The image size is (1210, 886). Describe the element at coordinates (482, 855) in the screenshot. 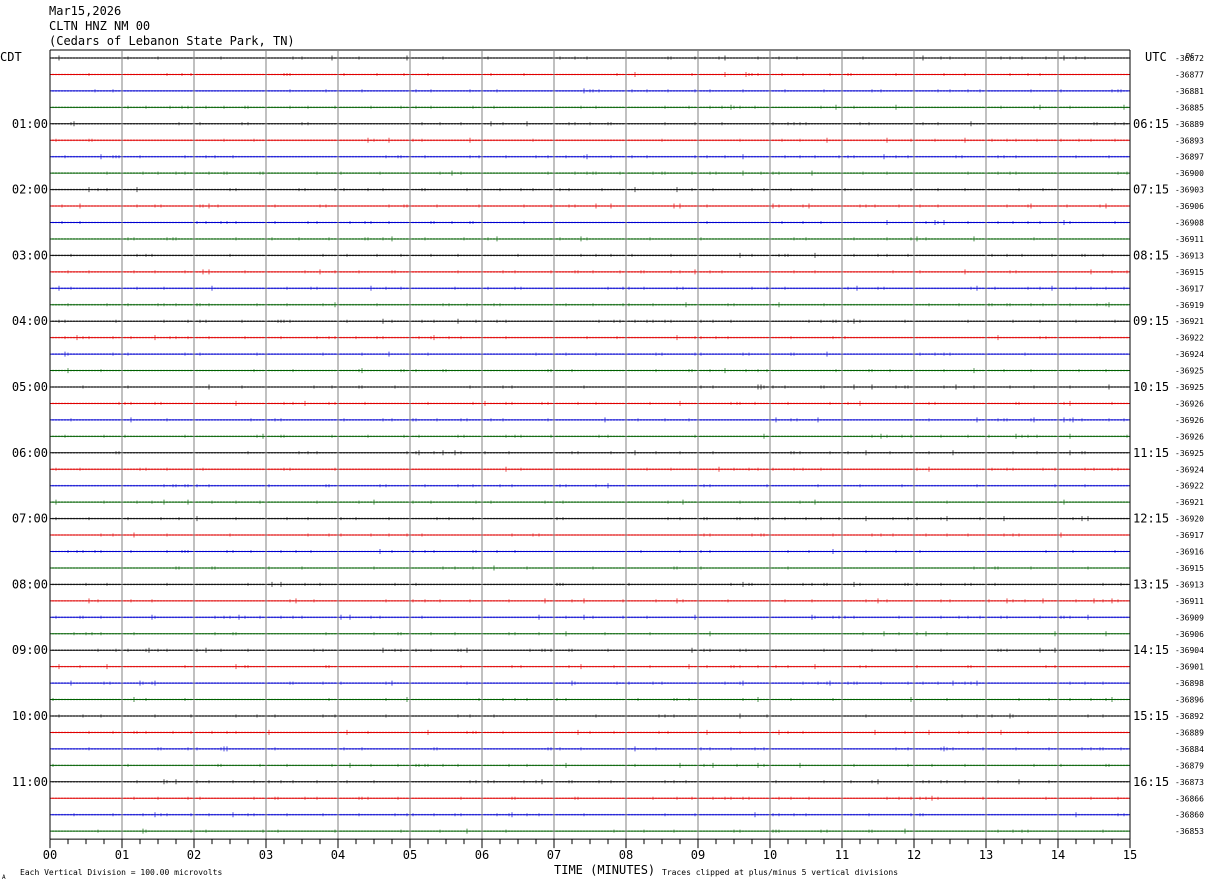

I see `x-tick-label: 06` at that location.